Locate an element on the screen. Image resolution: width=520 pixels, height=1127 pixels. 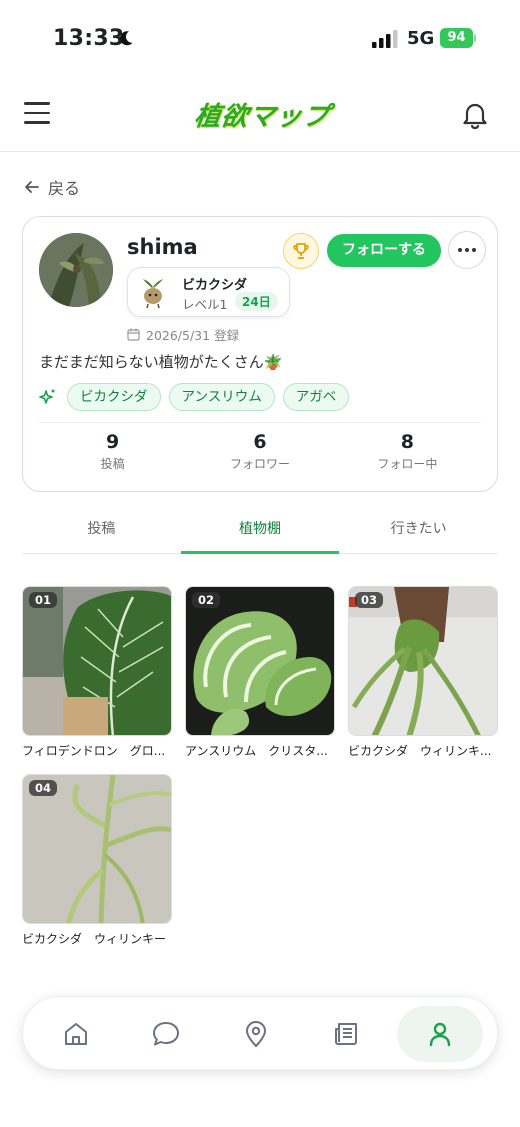
username: shima is located at coordinates (162, 247).